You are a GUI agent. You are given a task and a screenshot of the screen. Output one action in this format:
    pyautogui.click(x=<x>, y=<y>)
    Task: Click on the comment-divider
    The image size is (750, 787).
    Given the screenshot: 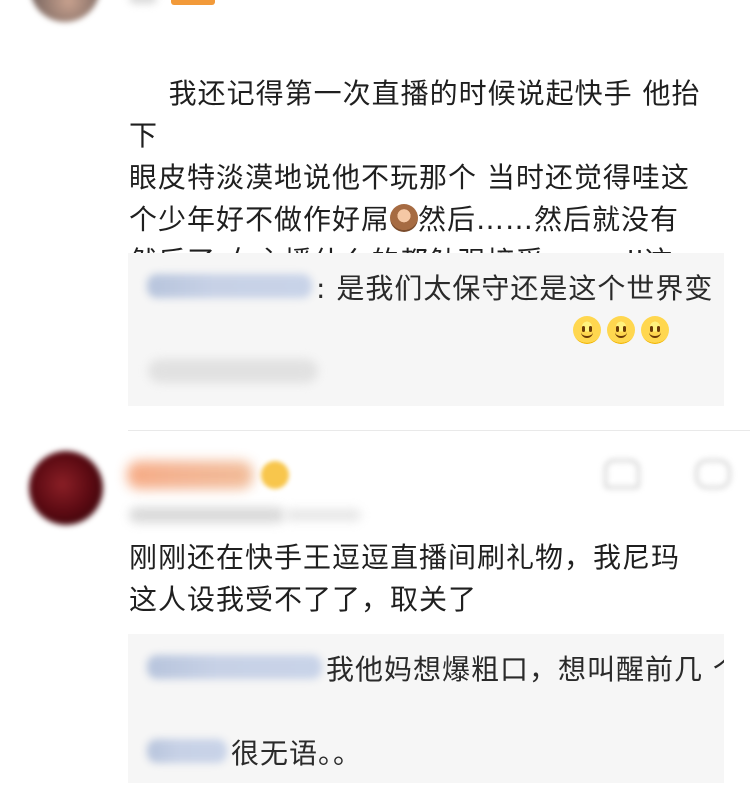 What is the action you would take?
    pyautogui.click(x=439, y=430)
    